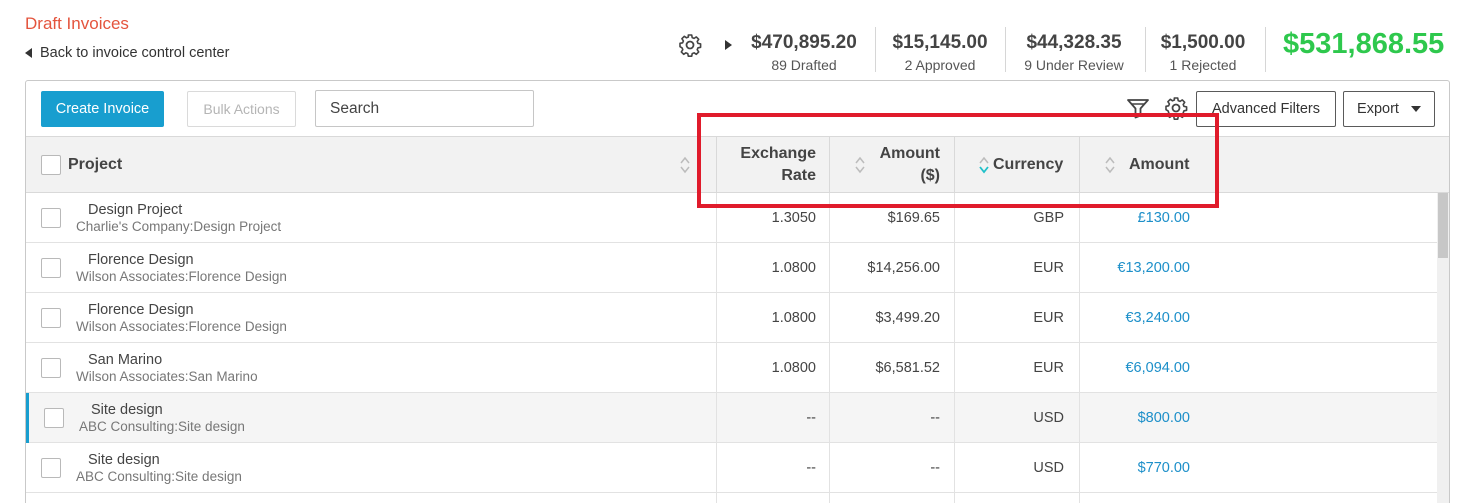  Describe the element at coordinates (913, 218) in the screenshot. I see `amount-usd-cell: $169.65` at that location.